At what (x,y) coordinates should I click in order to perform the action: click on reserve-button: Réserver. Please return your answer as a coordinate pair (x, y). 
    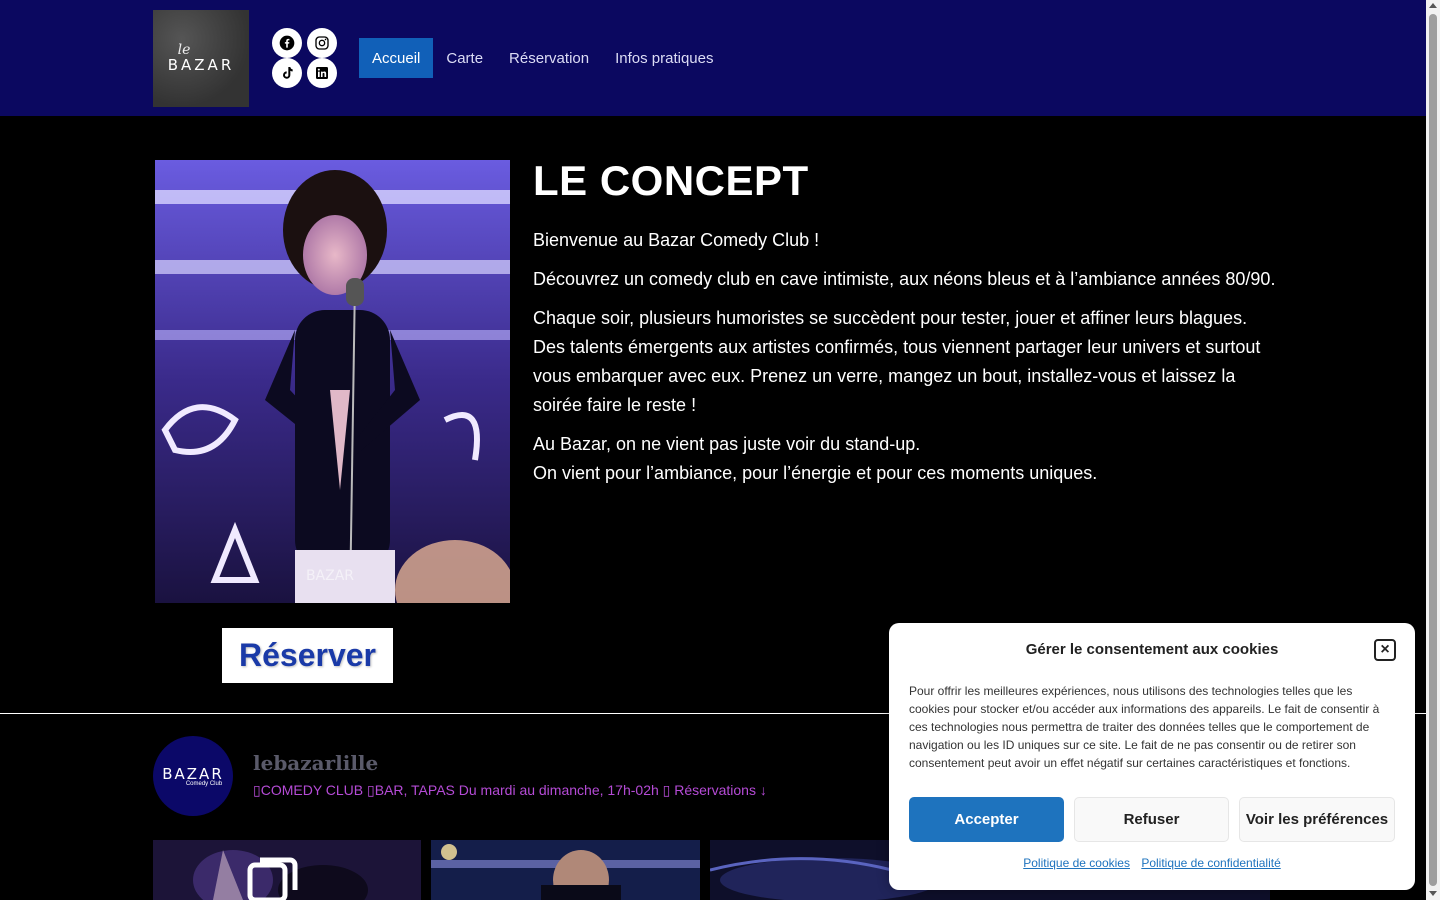
    Looking at the image, I should click on (307, 655).